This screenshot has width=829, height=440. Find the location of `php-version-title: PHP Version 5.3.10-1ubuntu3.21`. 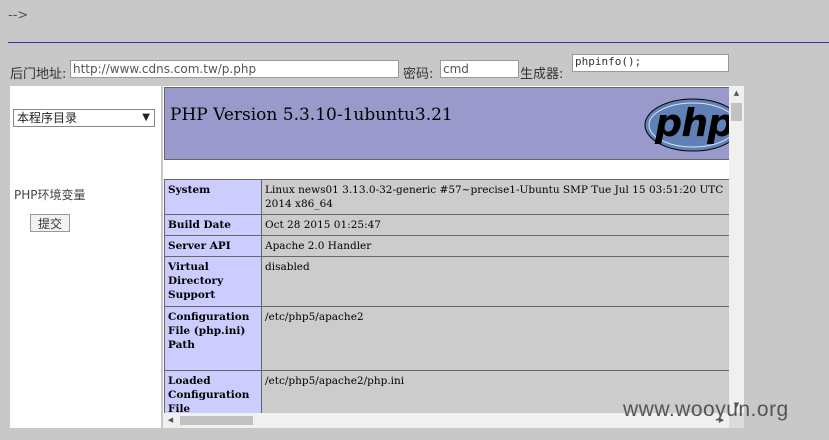

php-version-title: PHP Version 5.3.10-1ubuntu3.21 is located at coordinates (311, 115).